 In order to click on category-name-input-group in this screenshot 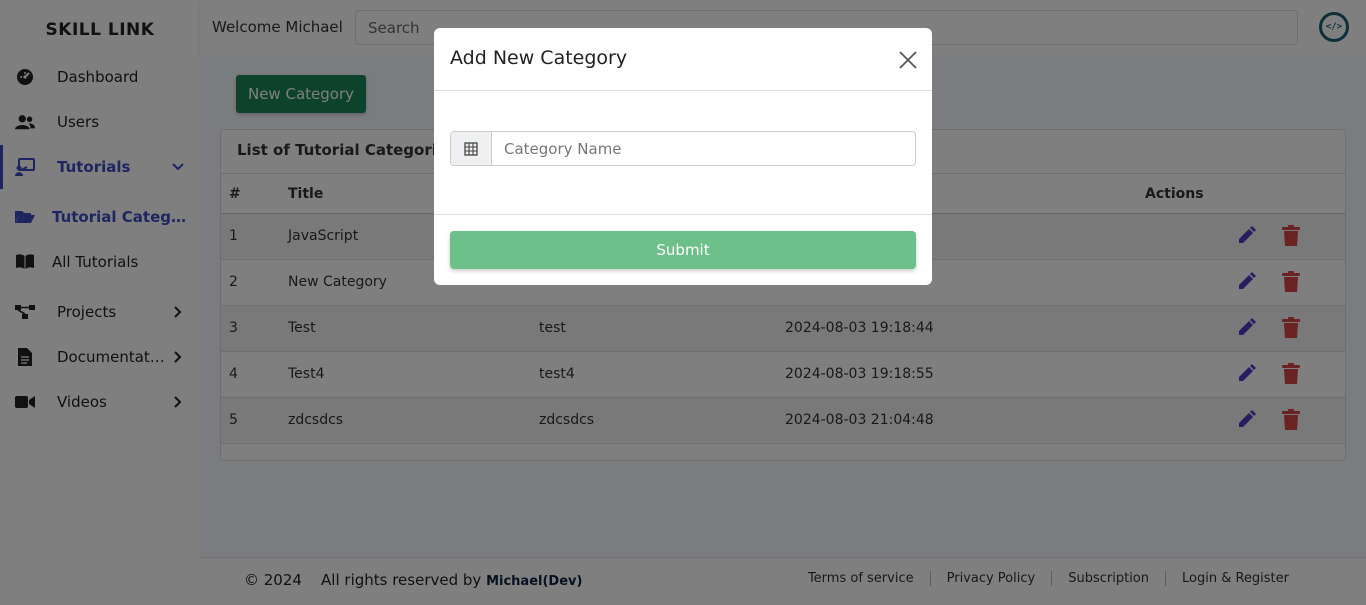, I will do `click(683, 148)`.